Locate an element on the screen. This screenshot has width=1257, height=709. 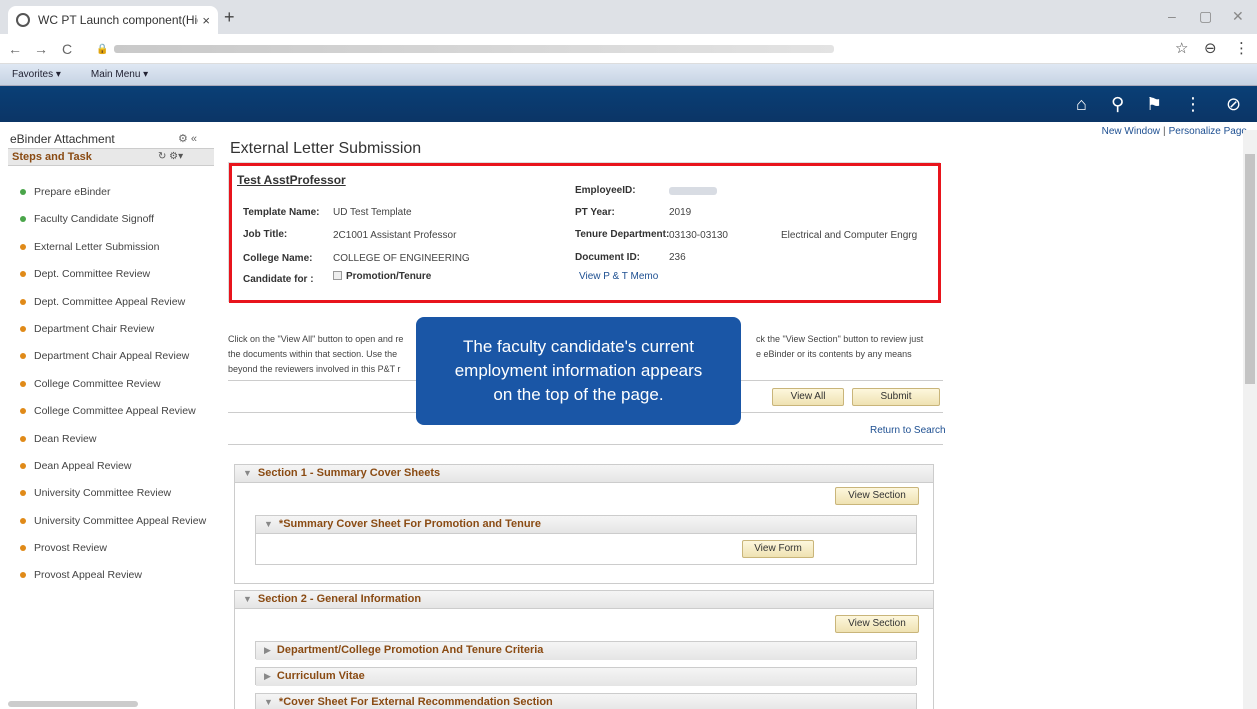
step-item: Provost Review is located at coordinates (113, 555).